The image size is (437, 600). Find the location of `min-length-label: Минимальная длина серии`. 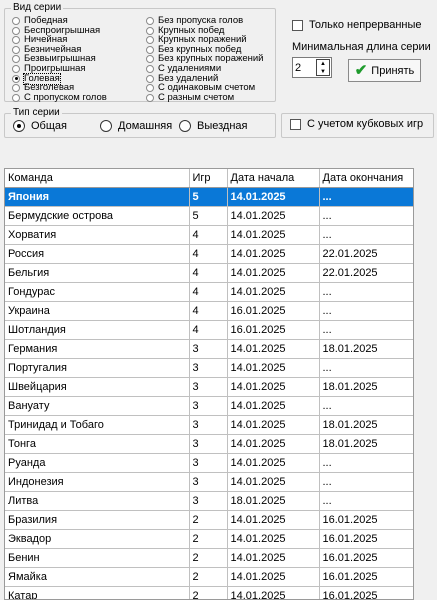

min-length-label: Минимальная длина серии is located at coordinates (361, 47).